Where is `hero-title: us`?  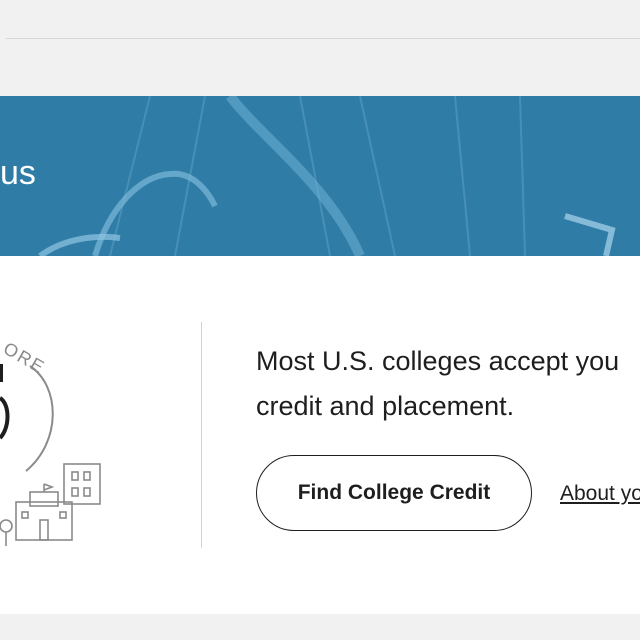
hero-title: us is located at coordinates (18, 173).